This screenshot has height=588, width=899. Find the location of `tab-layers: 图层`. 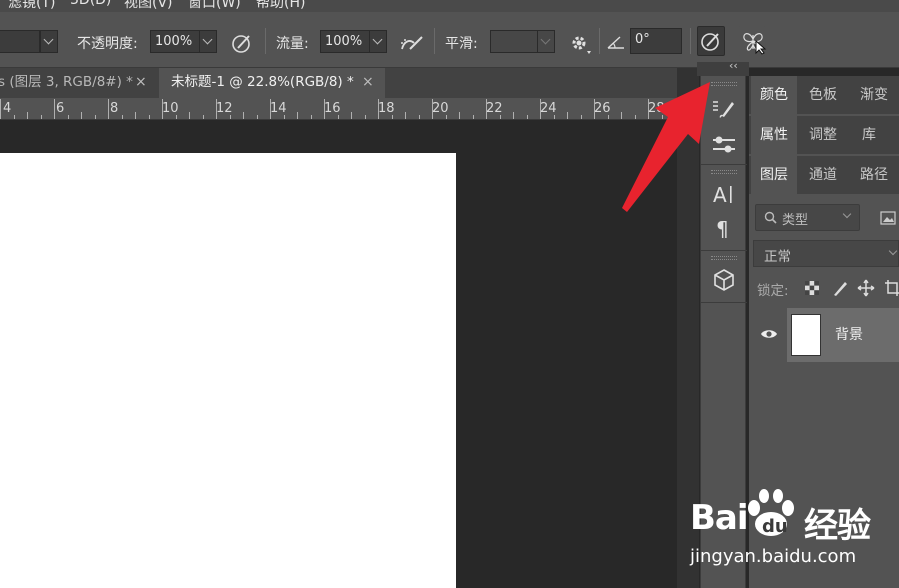

tab-layers: 图层 is located at coordinates (774, 175).